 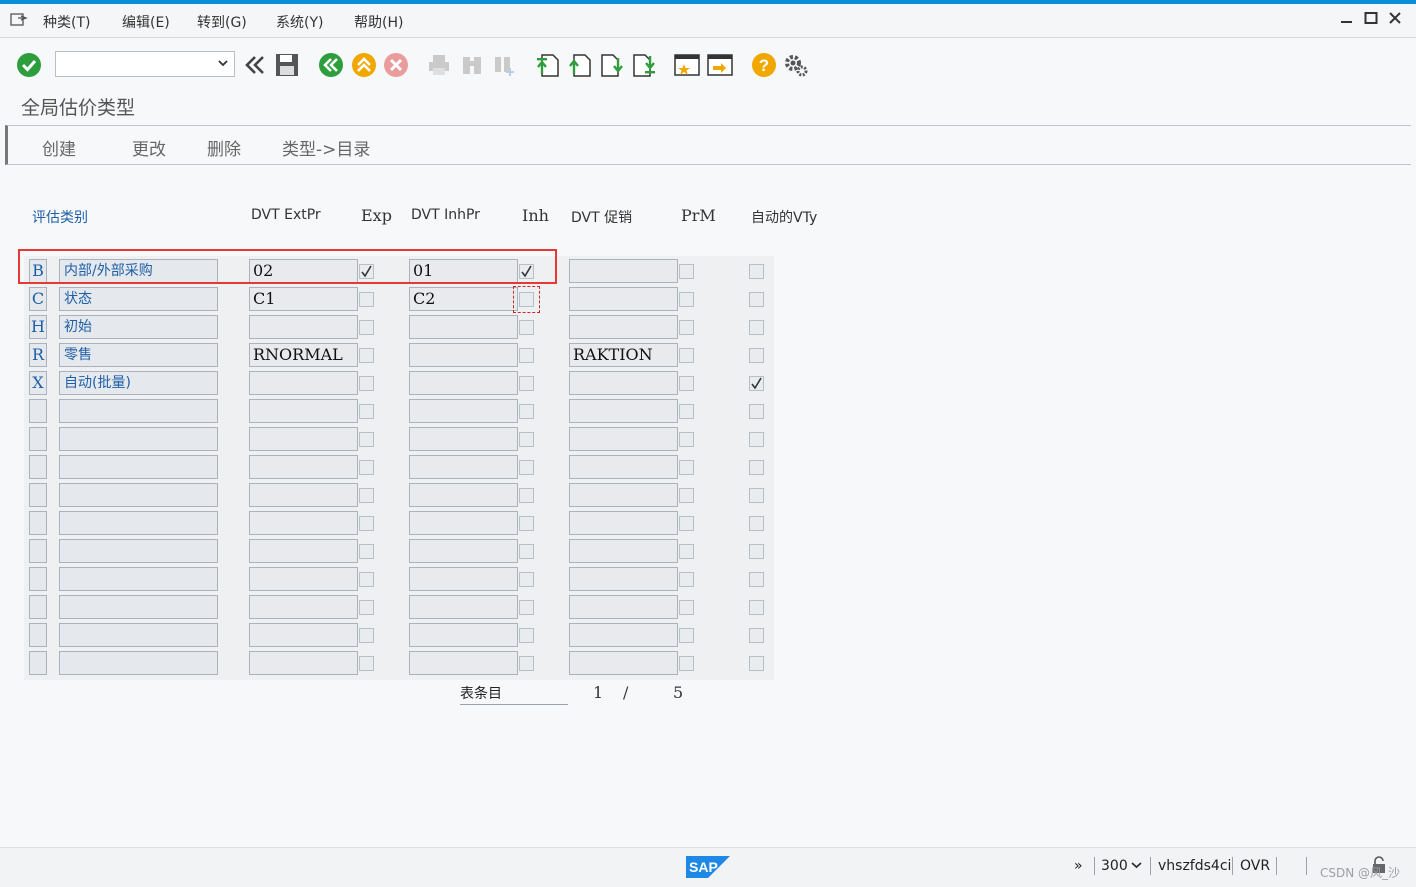 What do you see at coordinates (138, 327) in the screenshot?
I see `category-description-cell: 初始` at bounding box center [138, 327].